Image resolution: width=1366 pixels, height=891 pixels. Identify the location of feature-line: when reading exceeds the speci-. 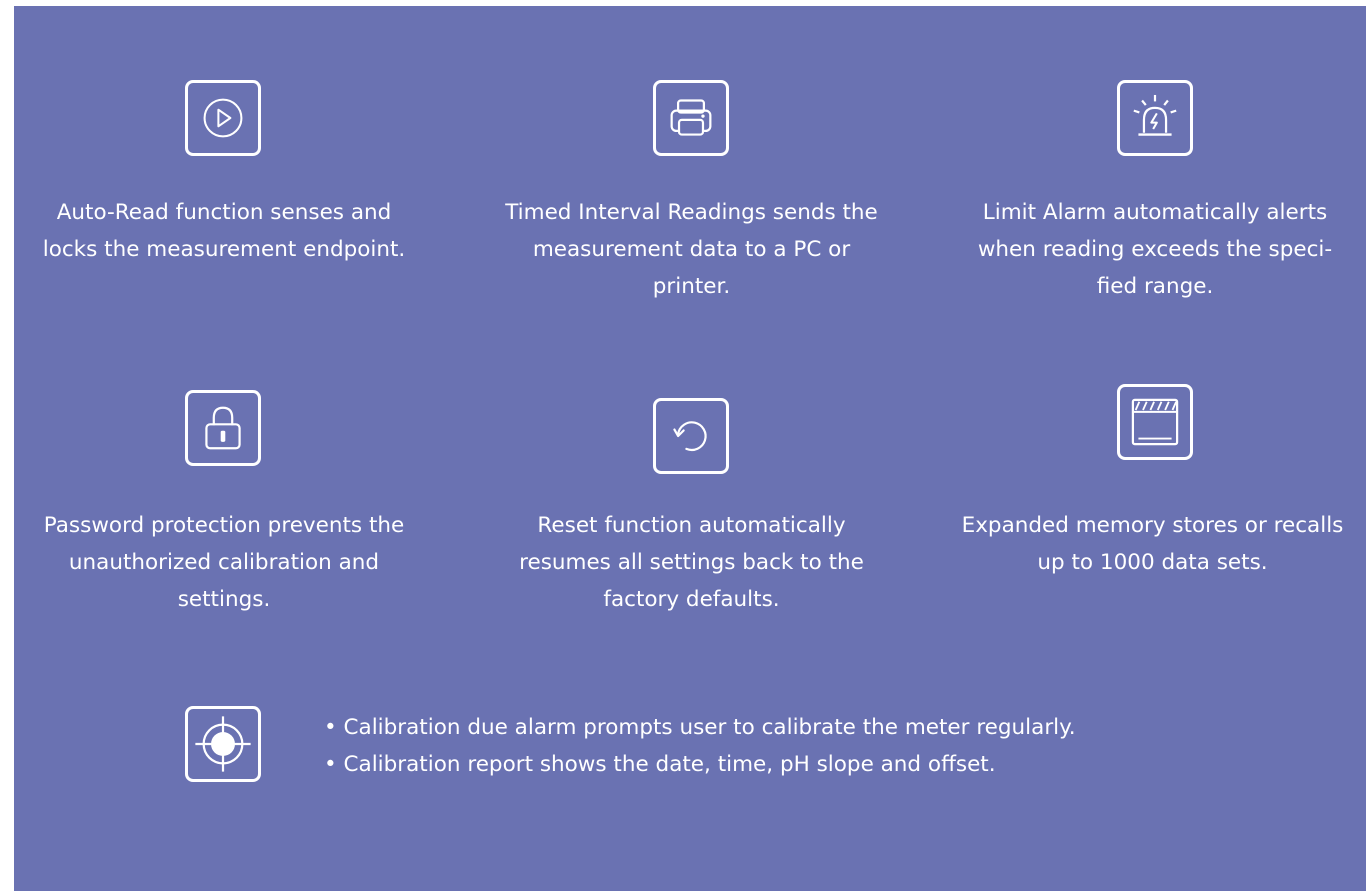
(1155, 249).